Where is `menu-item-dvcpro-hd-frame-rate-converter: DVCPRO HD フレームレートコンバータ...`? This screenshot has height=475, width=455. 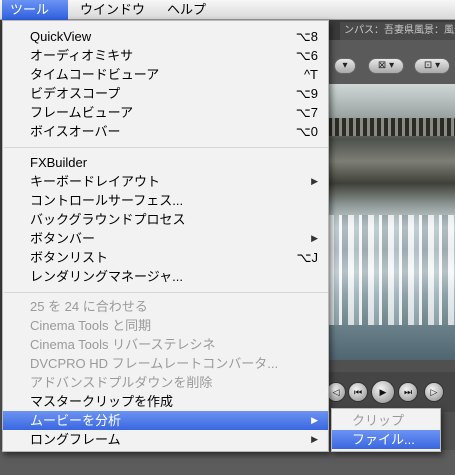 menu-item-dvcpro-hd-frame-rate-converter: DVCPRO HD フレームレートコンバータ... is located at coordinates (165, 363).